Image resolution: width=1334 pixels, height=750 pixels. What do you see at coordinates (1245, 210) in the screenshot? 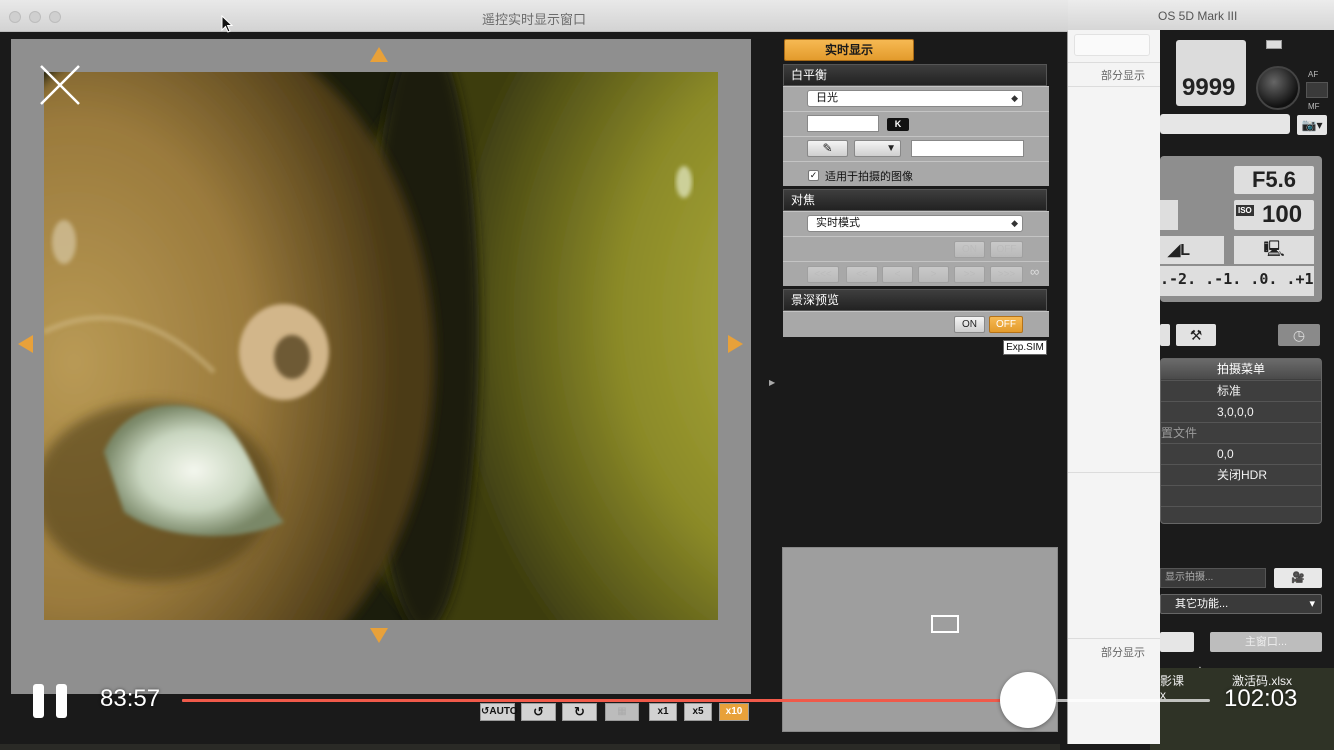
I see `iso-tag: ISO` at bounding box center [1245, 210].